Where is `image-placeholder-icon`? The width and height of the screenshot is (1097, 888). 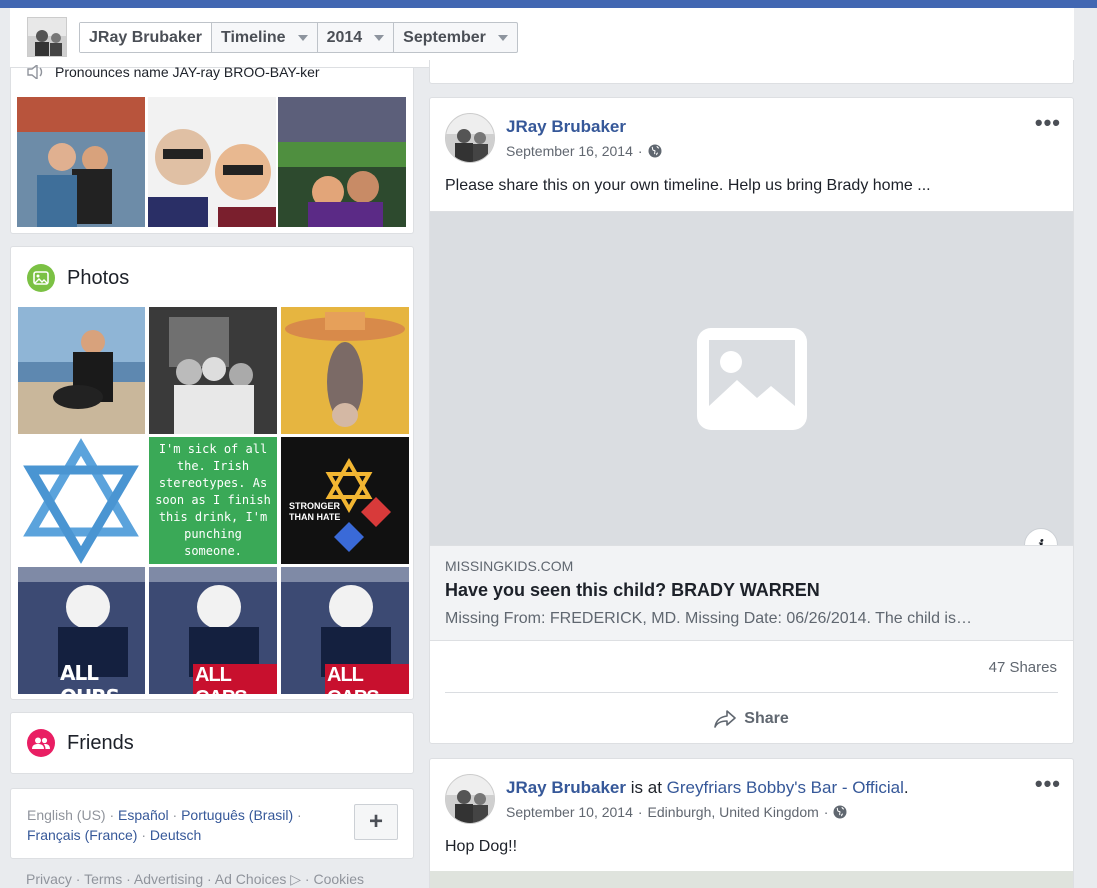 image-placeholder-icon is located at coordinates (751, 378).